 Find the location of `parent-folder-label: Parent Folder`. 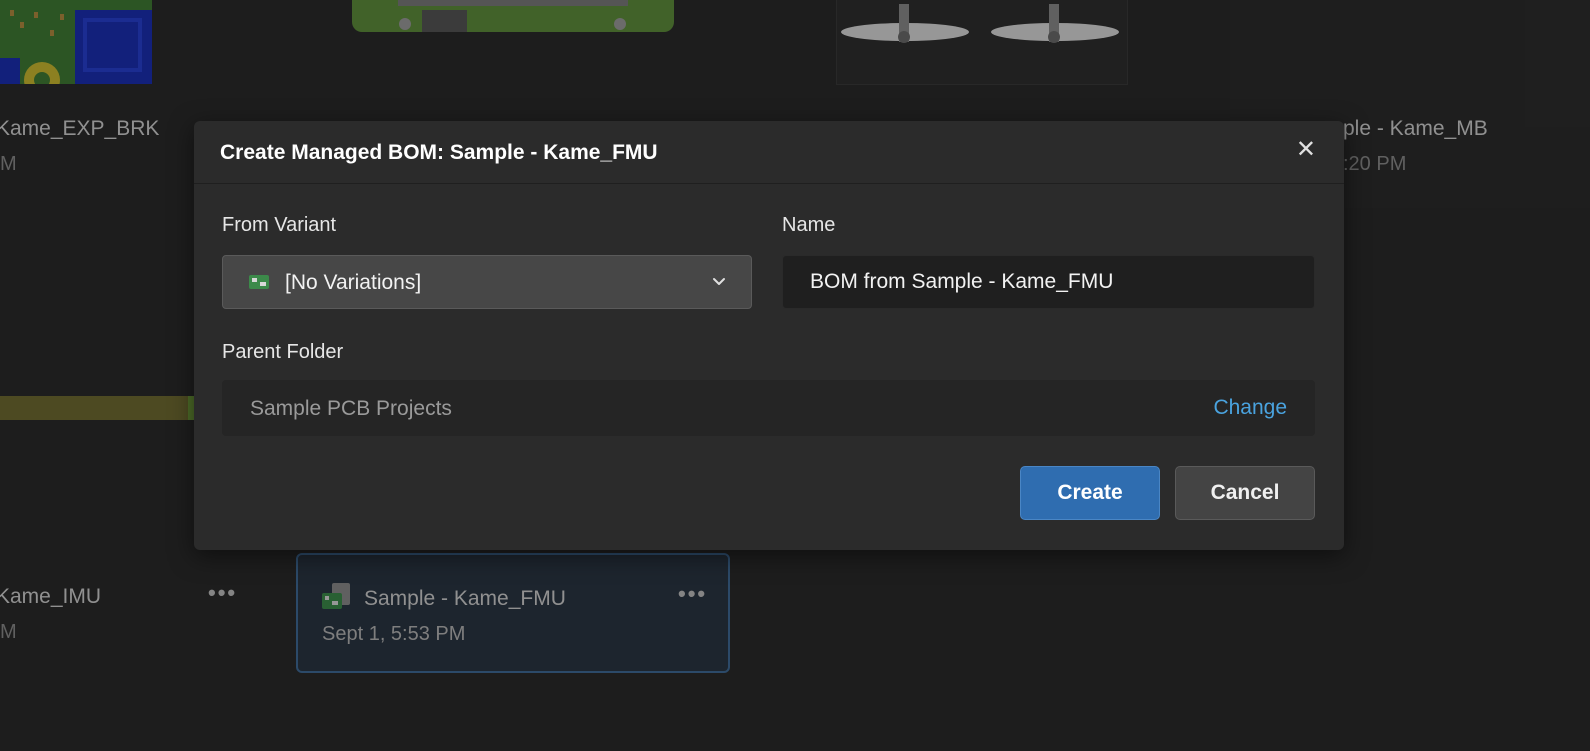

parent-folder-label: Parent Folder is located at coordinates (283, 352).